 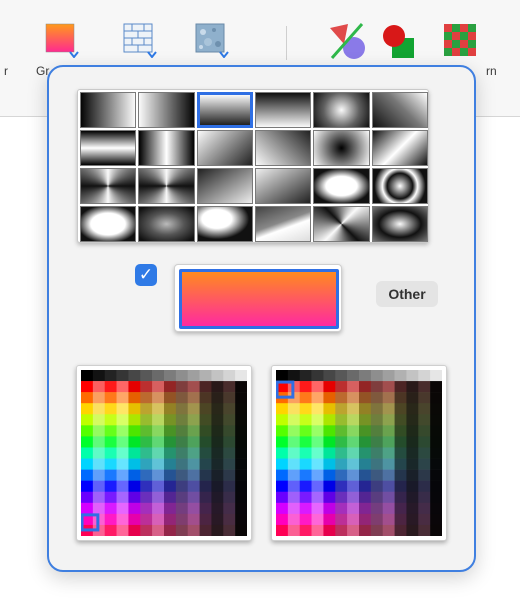 What do you see at coordinates (346, 40) in the screenshot?
I see `no-fill-button` at bounding box center [346, 40].